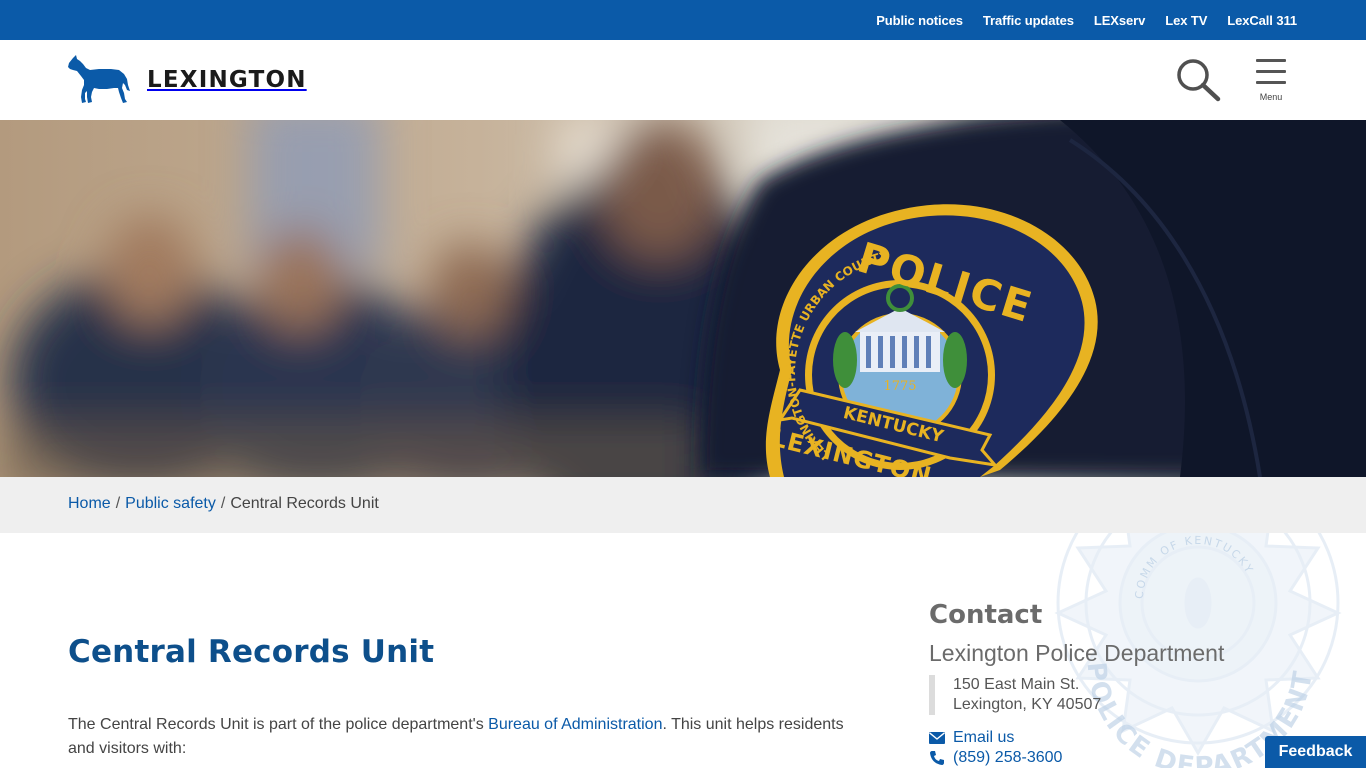  Describe the element at coordinates (937, 738) in the screenshot. I see `envelope-icon` at that location.